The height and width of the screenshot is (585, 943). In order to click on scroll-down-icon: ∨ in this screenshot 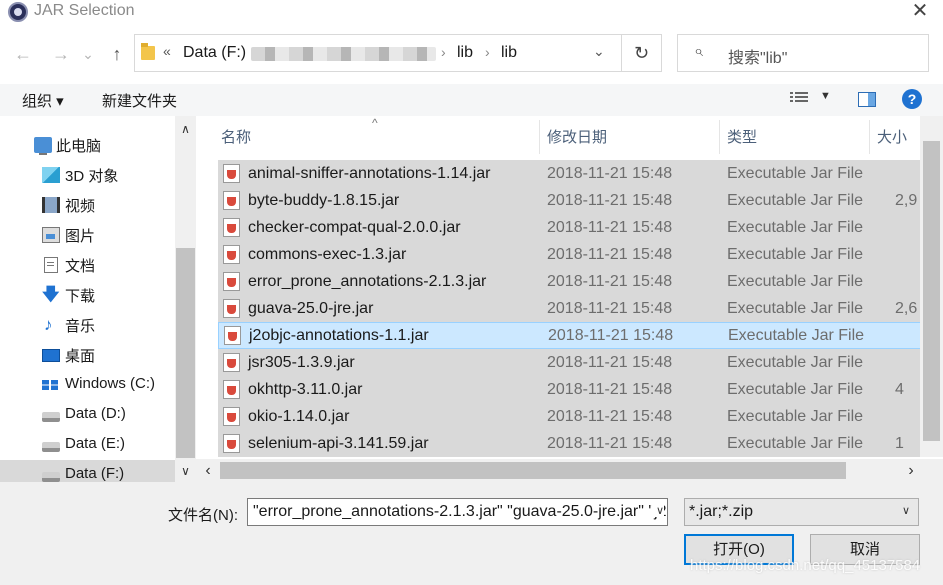, I will do `click(185, 471)`.